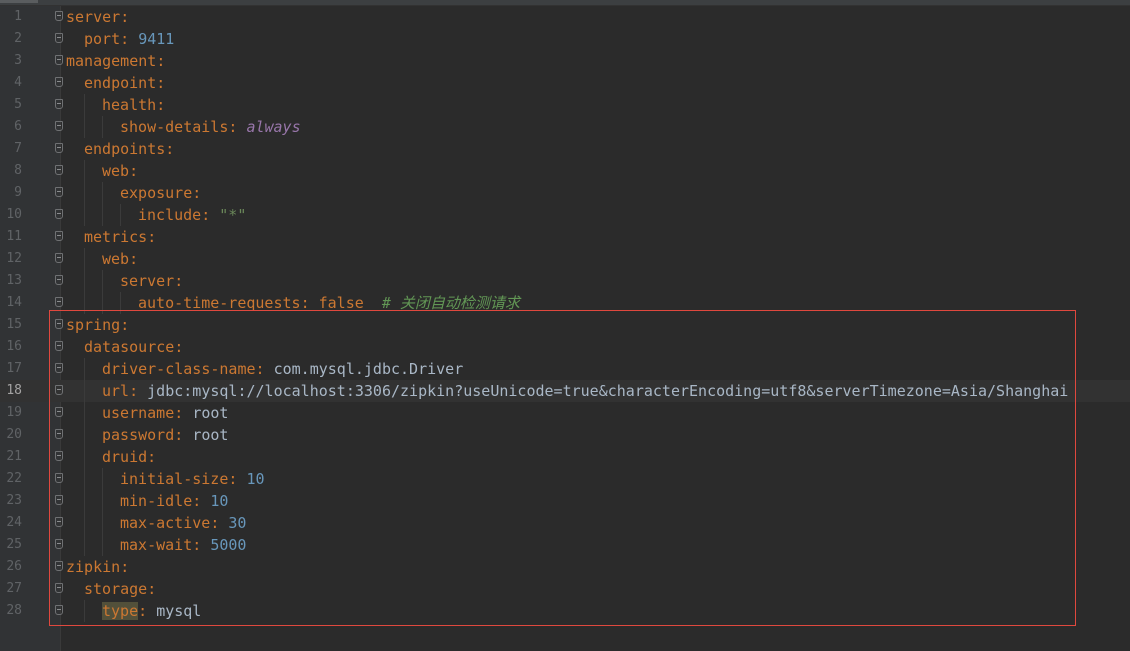 Image resolution: width=1130 pixels, height=651 pixels. What do you see at coordinates (565, 303) in the screenshot?
I see `code-line: 14 auto-time-requests: false # 关闭自动检测请求` at bounding box center [565, 303].